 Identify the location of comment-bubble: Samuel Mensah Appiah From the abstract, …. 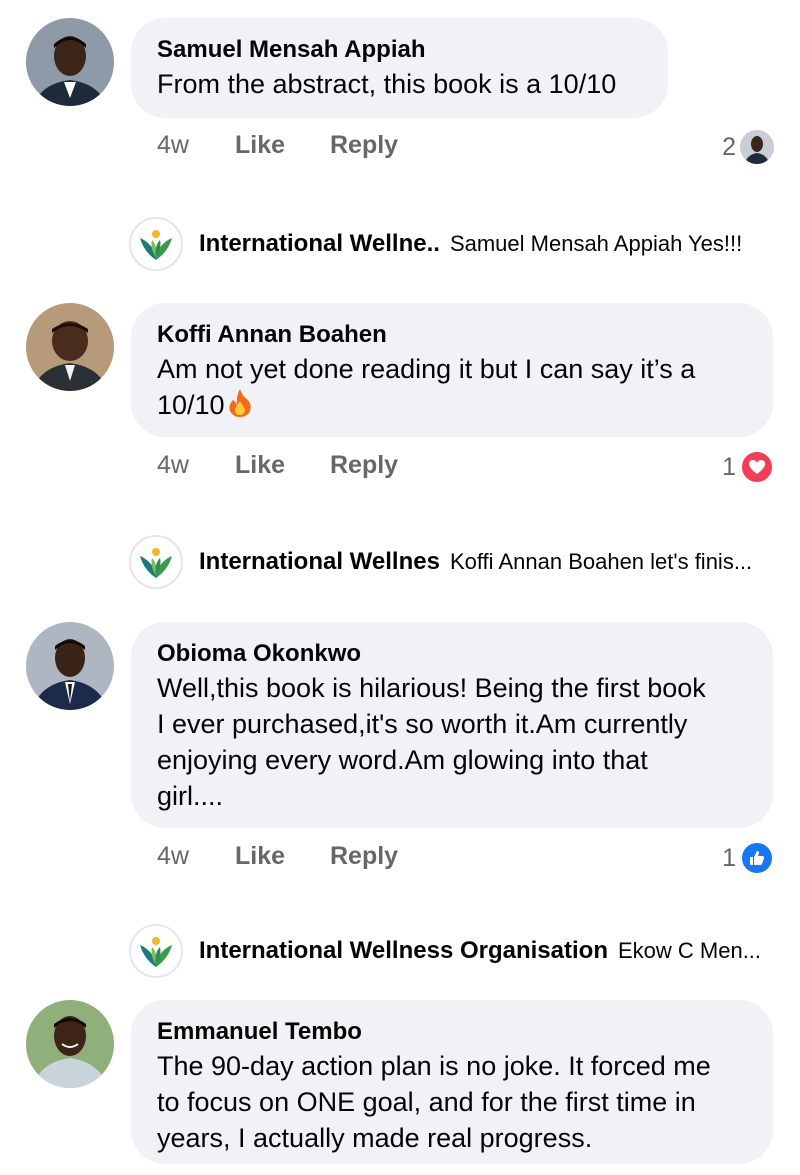
(399, 68).